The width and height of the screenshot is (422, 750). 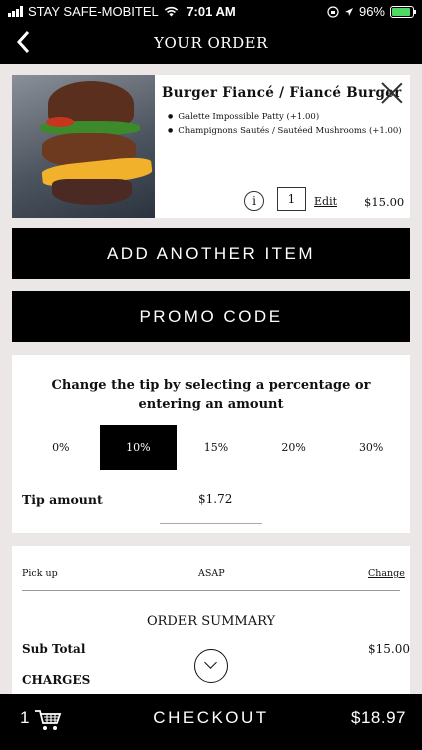 I want to click on pickup-label: Pick up, so click(x=40, y=573).